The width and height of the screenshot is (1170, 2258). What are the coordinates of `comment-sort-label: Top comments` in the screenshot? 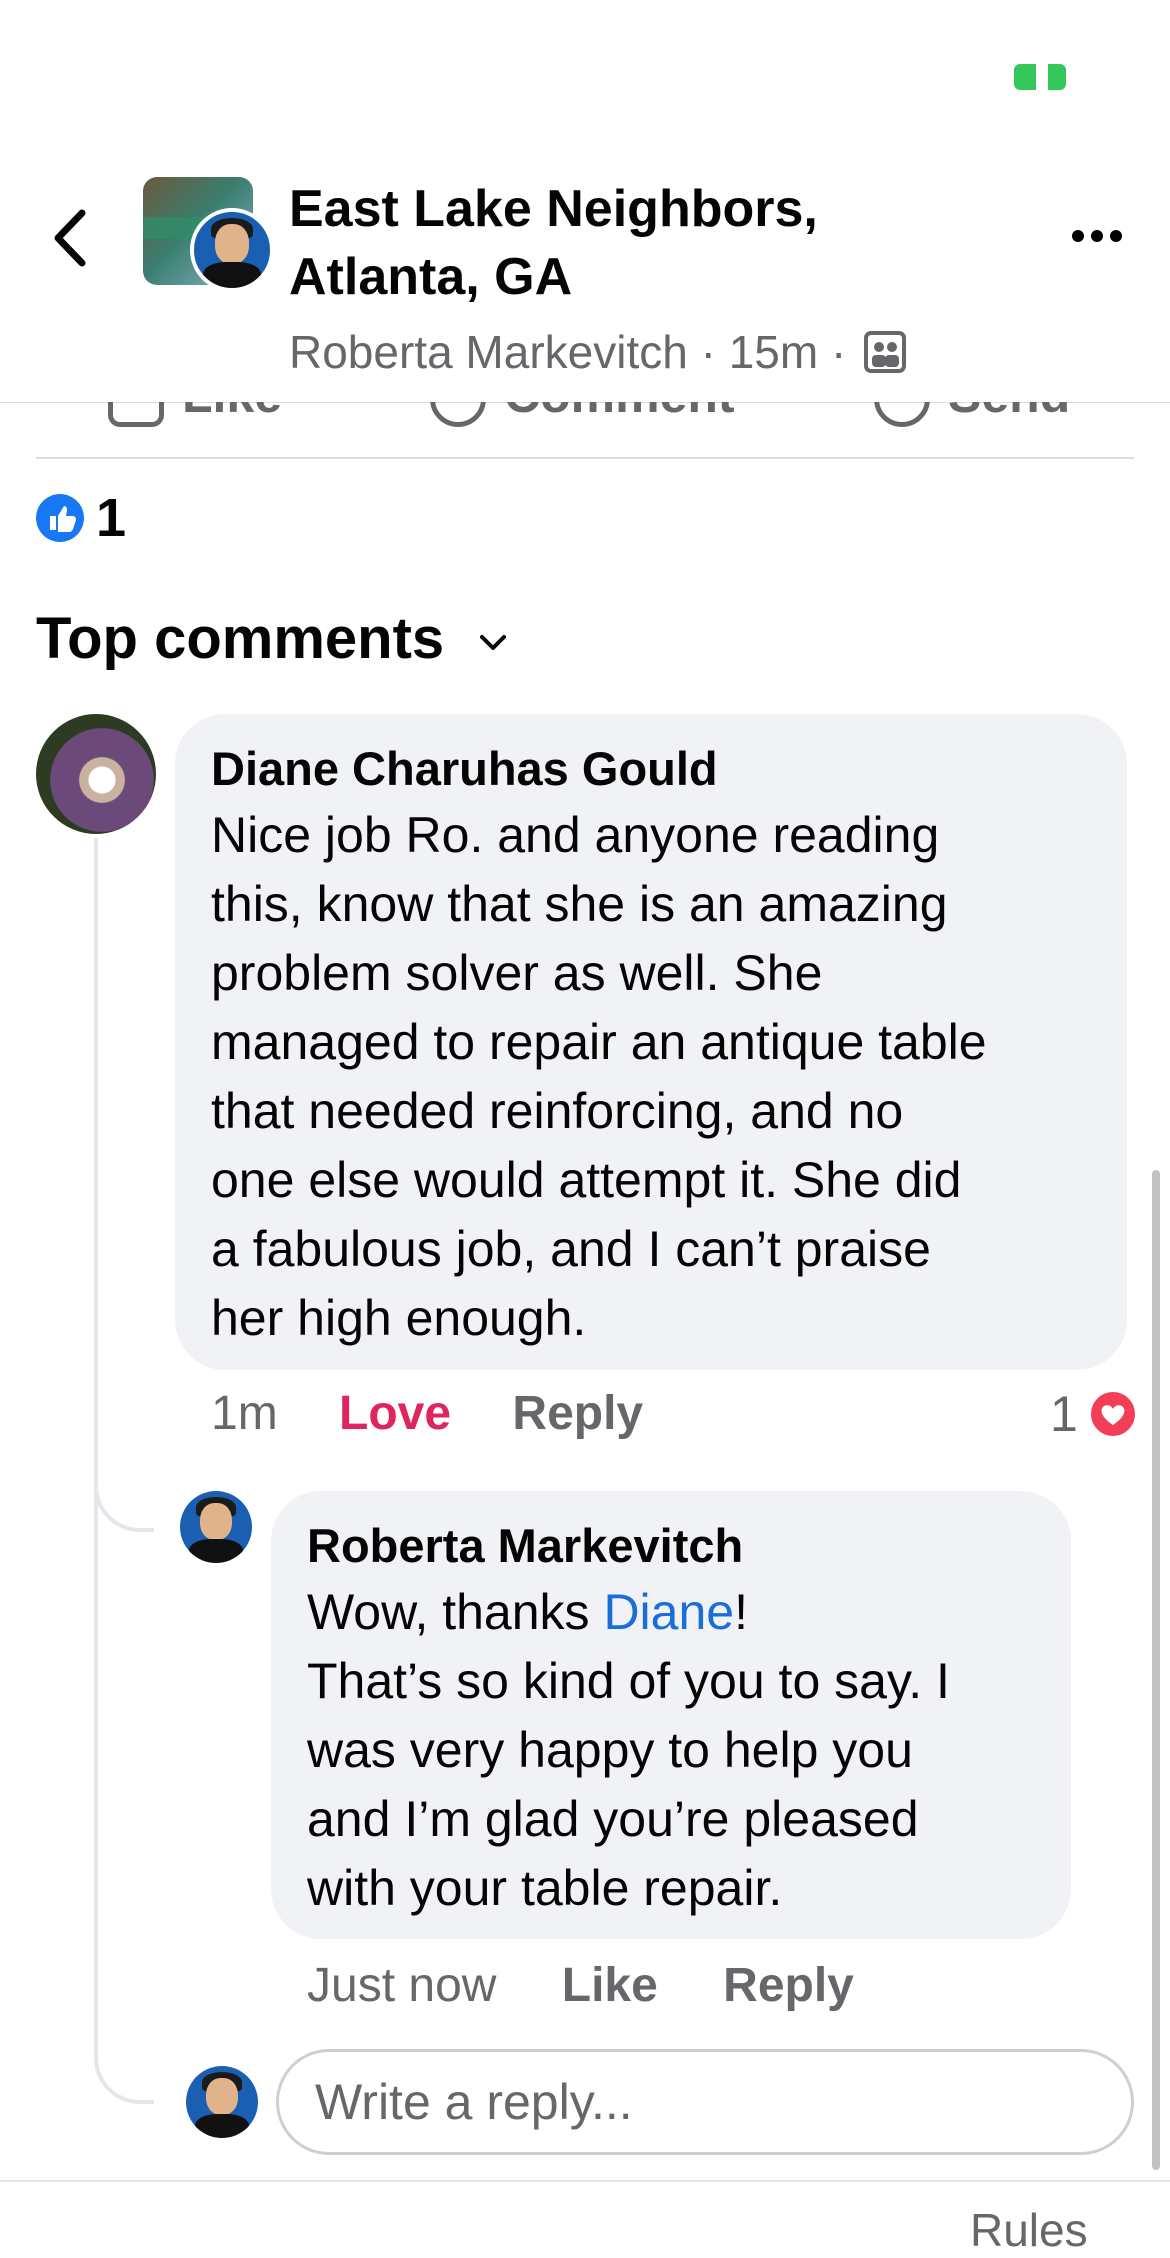 It's located at (240, 638).